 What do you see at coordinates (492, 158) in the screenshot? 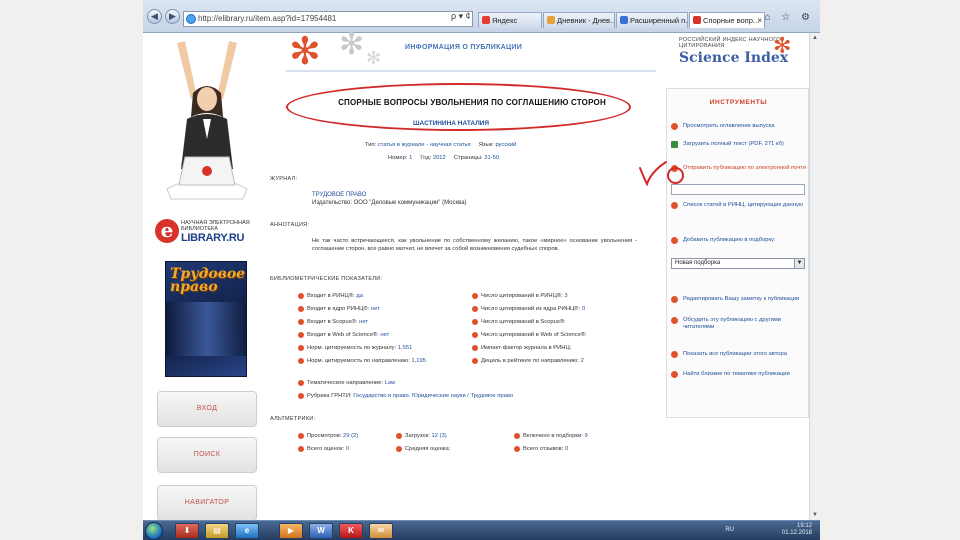
I see `pages-value: 31-50` at bounding box center [492, 158].